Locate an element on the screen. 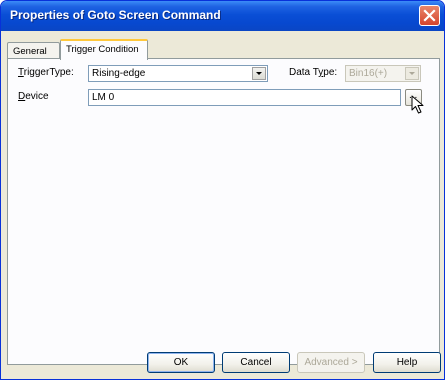 This screenshot has height=380, width=445. trigger-type-label-rest: riggerType: is located at coordinates (48, 72).